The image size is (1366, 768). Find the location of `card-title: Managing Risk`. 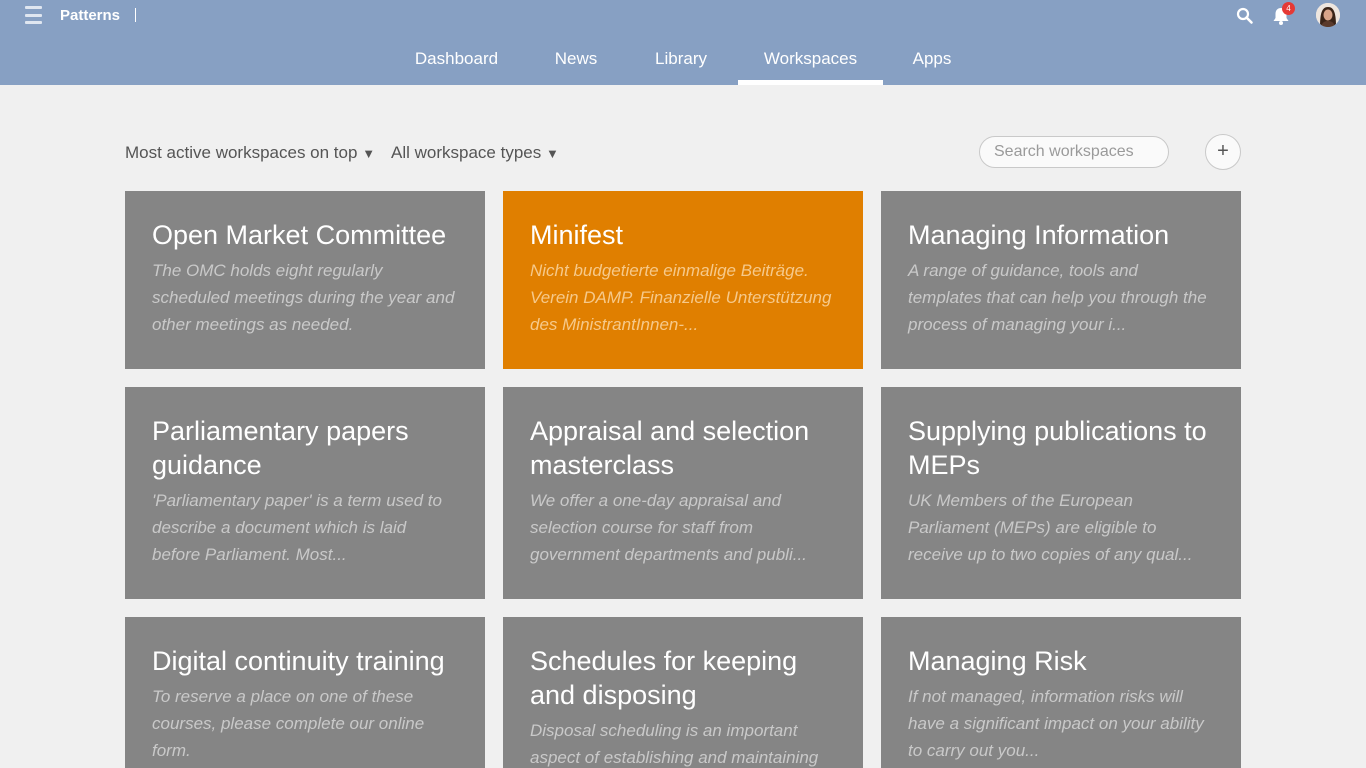

card-title: Managing Risk is located at coordinates (997, 661).